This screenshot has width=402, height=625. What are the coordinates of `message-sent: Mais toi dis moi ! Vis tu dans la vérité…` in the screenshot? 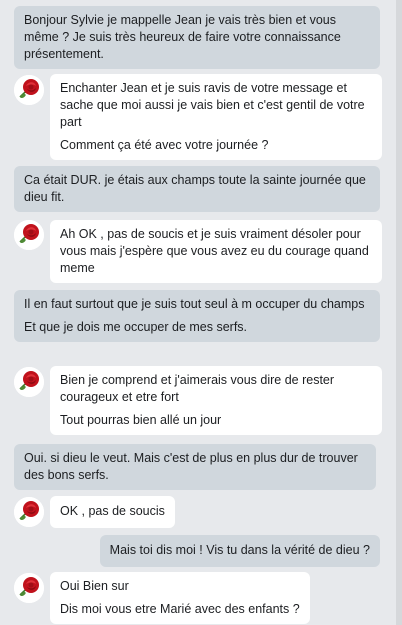 It's located at (239, 551).